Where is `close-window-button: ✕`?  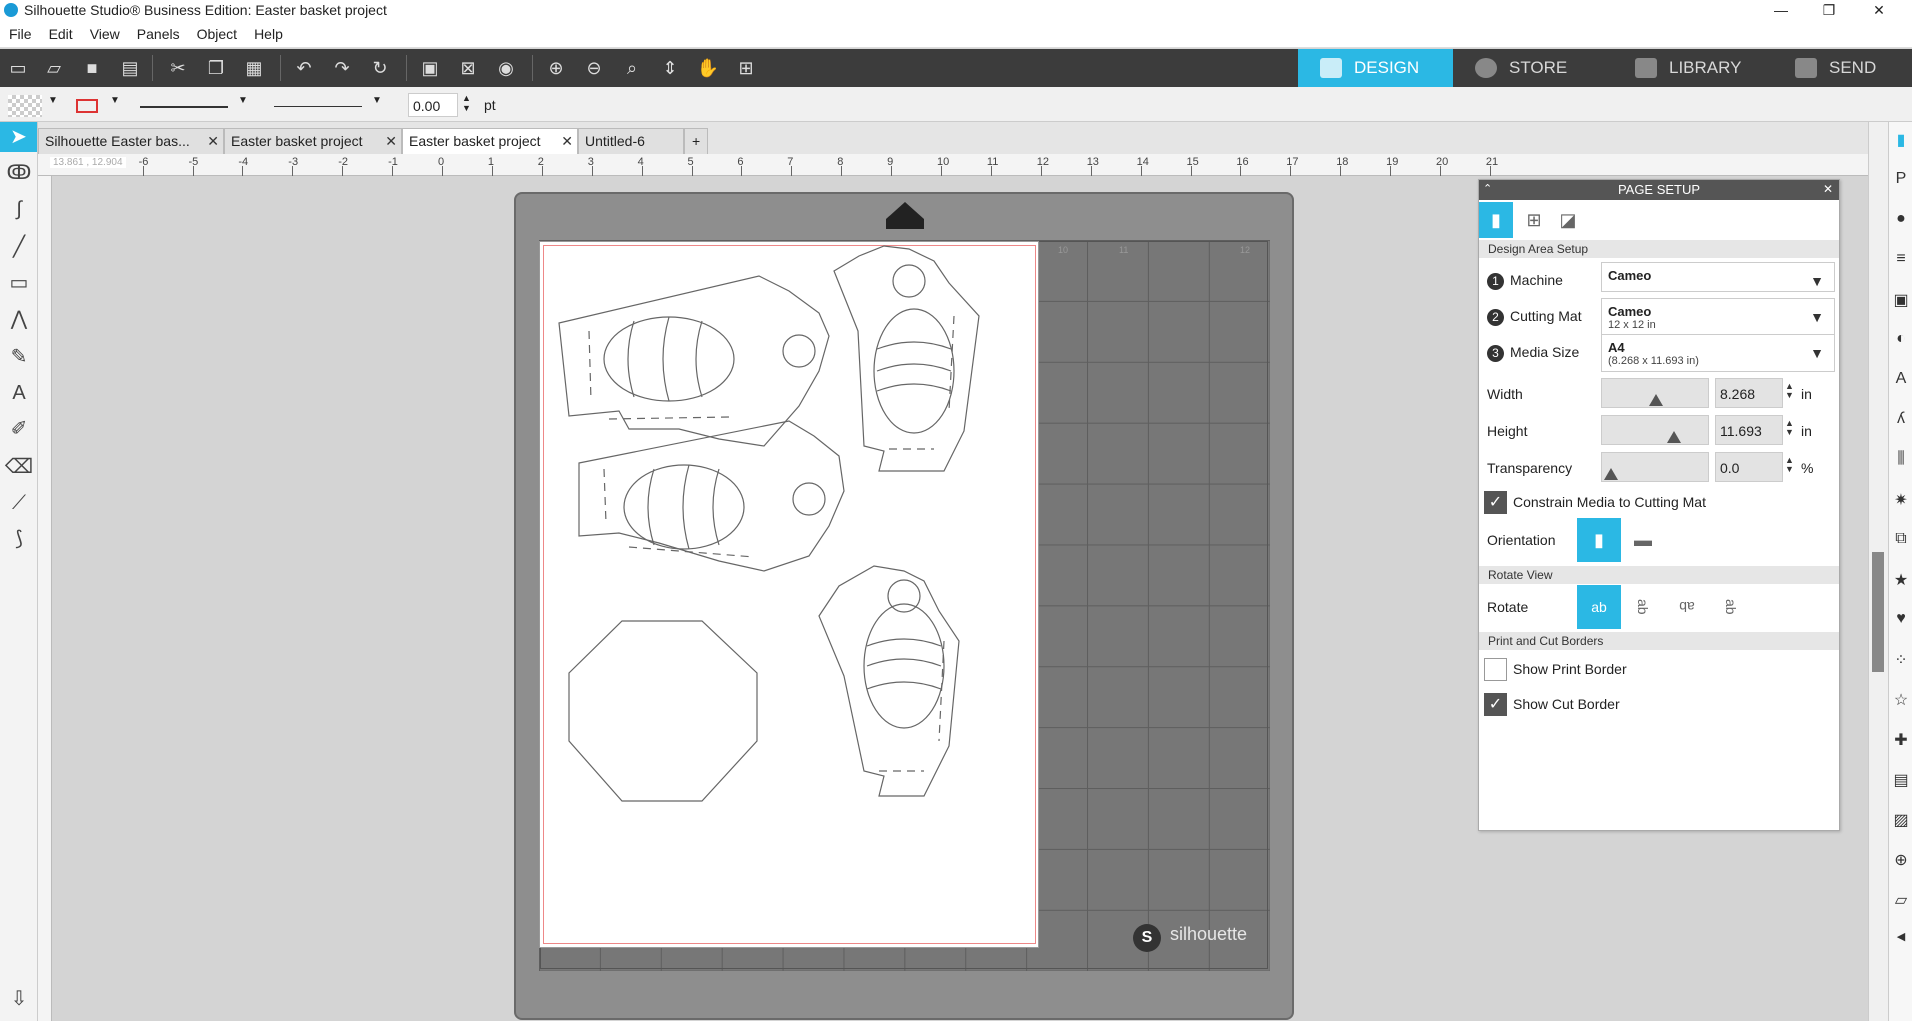 close-window-button: ✕ is located at coordinates (1879, 11).